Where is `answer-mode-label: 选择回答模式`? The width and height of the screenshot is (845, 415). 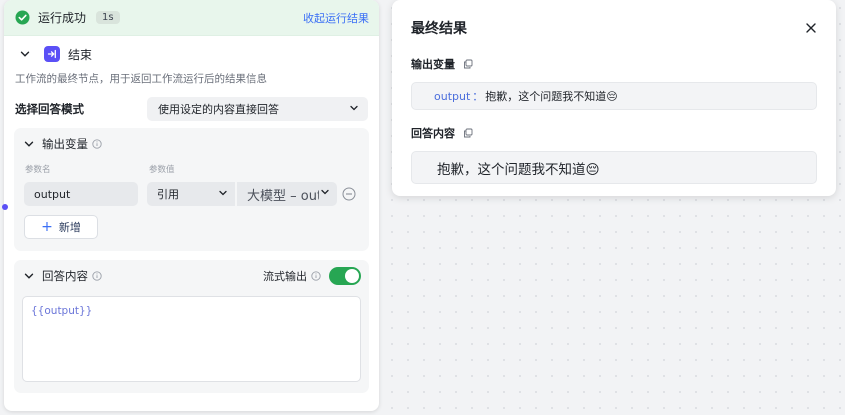 answer-mode-label: 选择回答模式 is located at coordinates (49, 109).